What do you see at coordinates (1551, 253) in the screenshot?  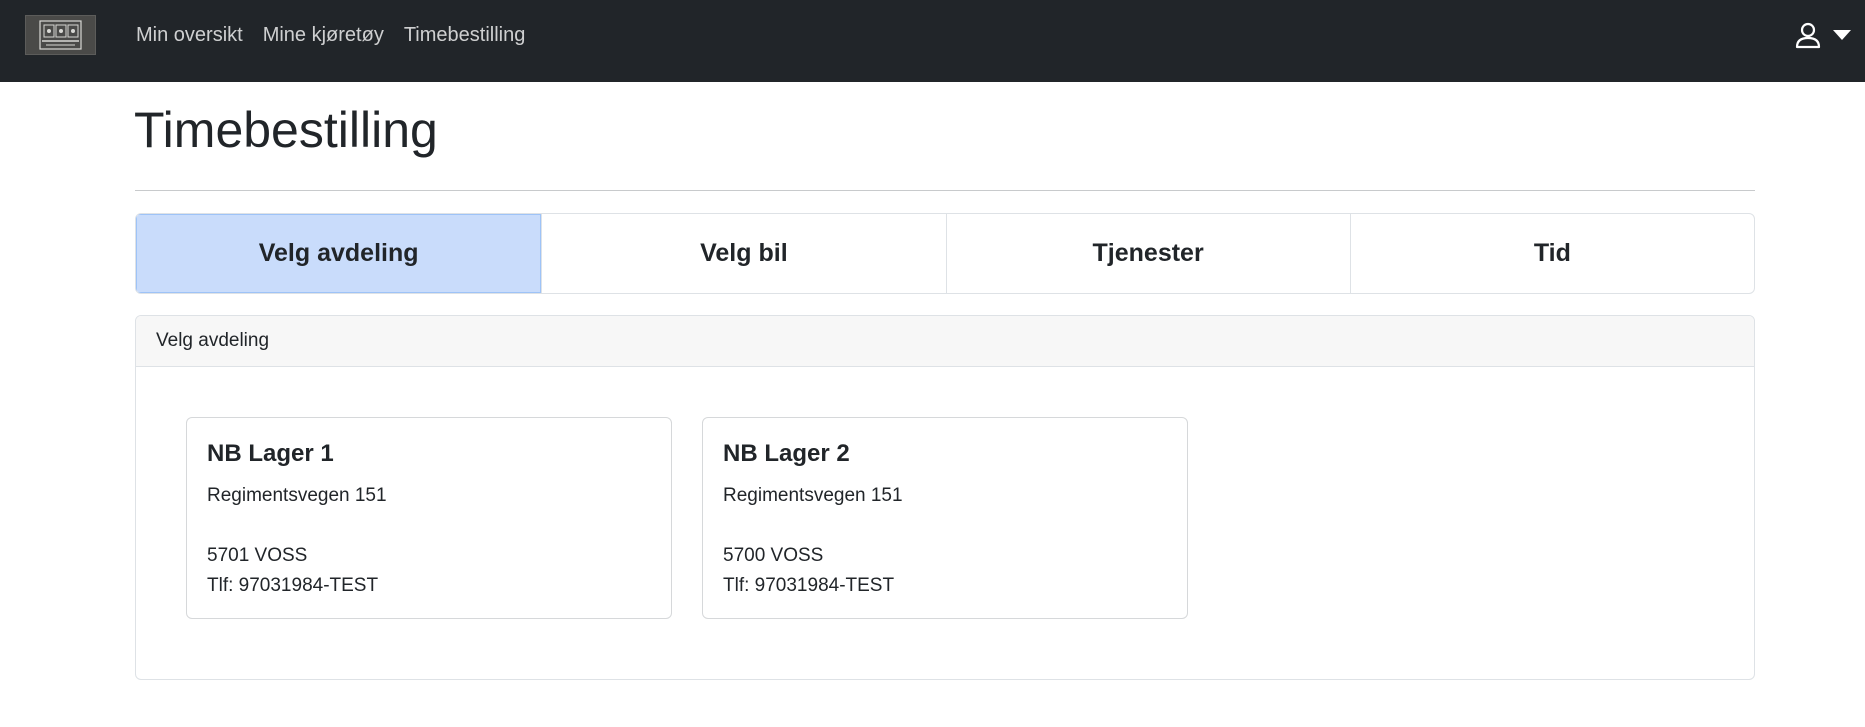 I see `step-tid: Tid` at bounding box center [1551, 253].